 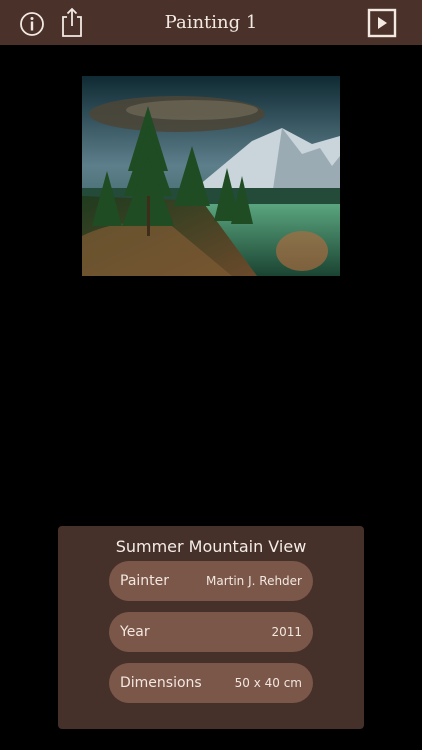 I want to click on dimensions-row: Dimensions 50 x 40 cm, so click(x=211, y=683).